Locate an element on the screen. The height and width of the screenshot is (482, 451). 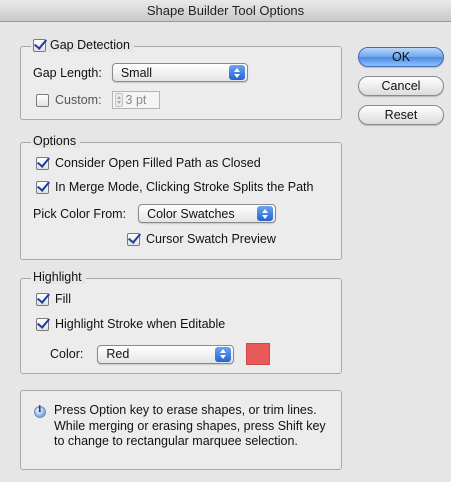
custom-gap-field: 3 pt is located at coordinates (135, 100).